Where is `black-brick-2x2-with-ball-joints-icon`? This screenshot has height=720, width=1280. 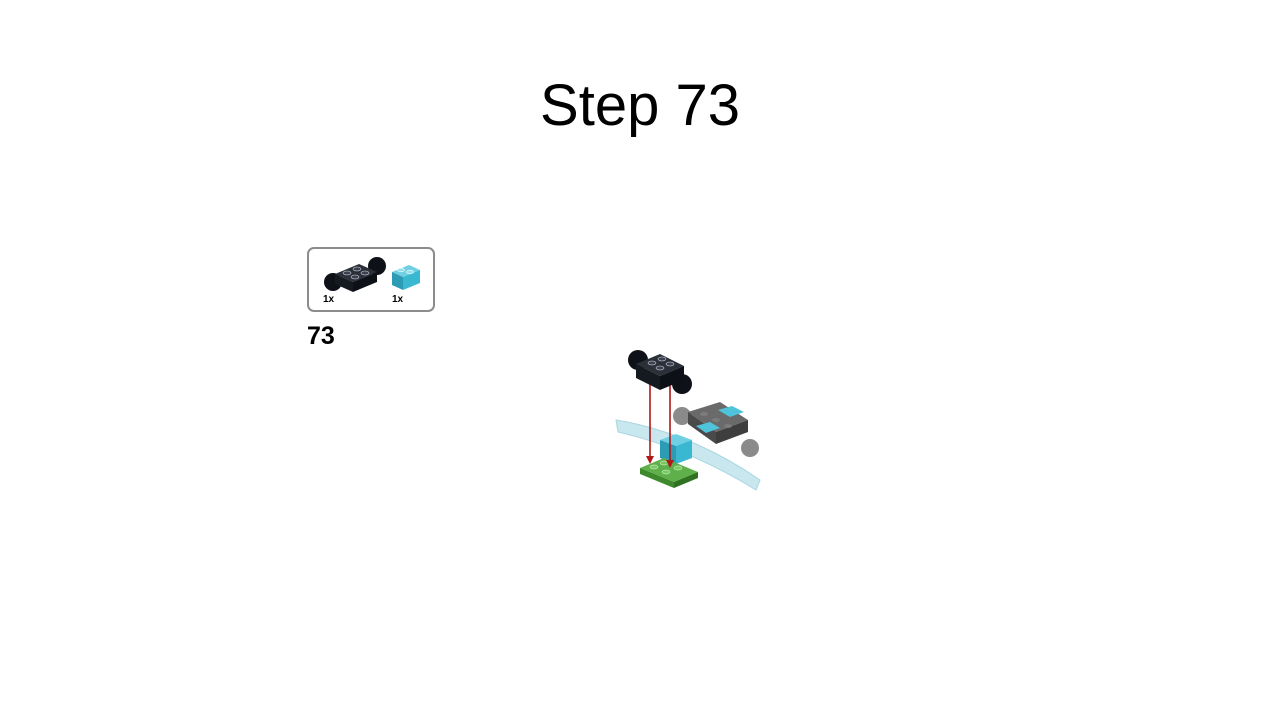
black-brick-2x2-with-ball-joints-icon is located at coordinates (355, 274).